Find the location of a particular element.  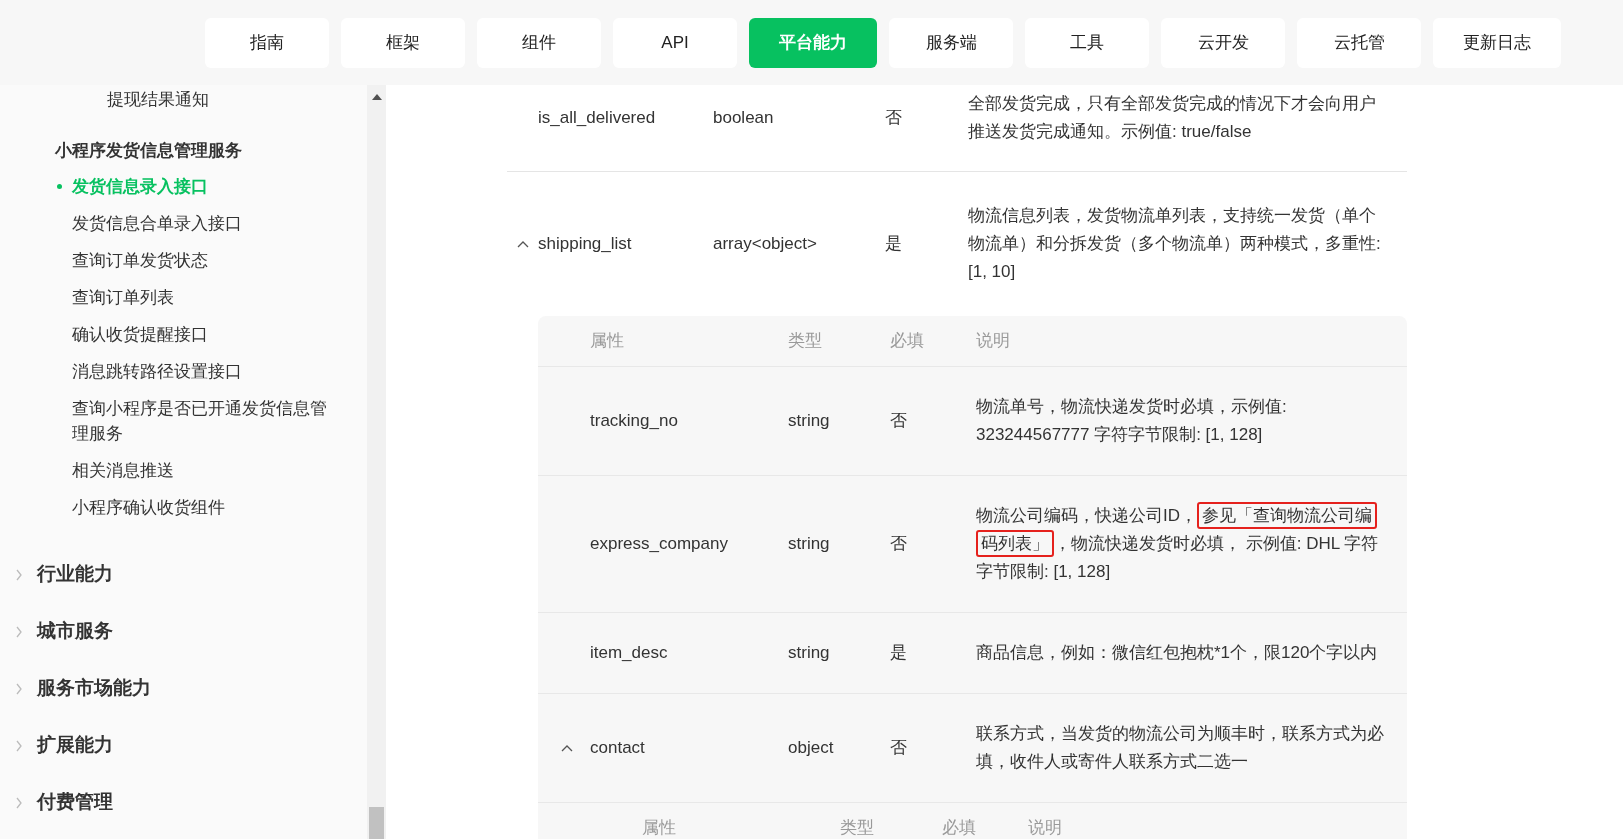

property-name: express_company is located at coordinates (659, 544).